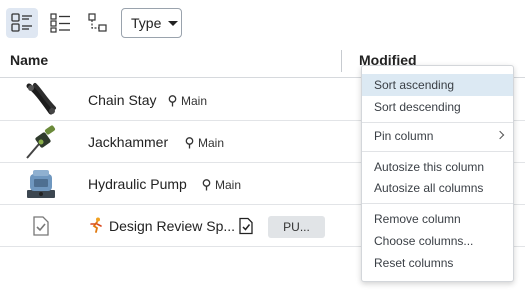 The image size is (525, 291). I want to click on checklist-view-button, so click(61, 23).